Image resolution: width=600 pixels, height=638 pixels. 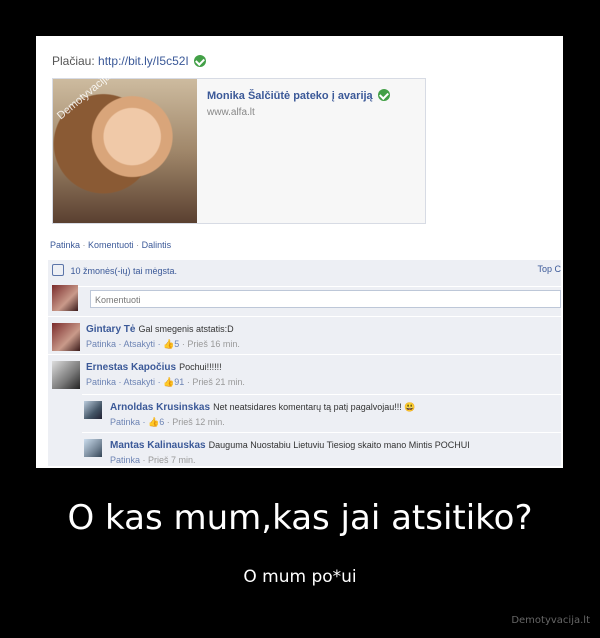 I want to click on comment-author: Gintary Tė, so click(x=110, y=329).